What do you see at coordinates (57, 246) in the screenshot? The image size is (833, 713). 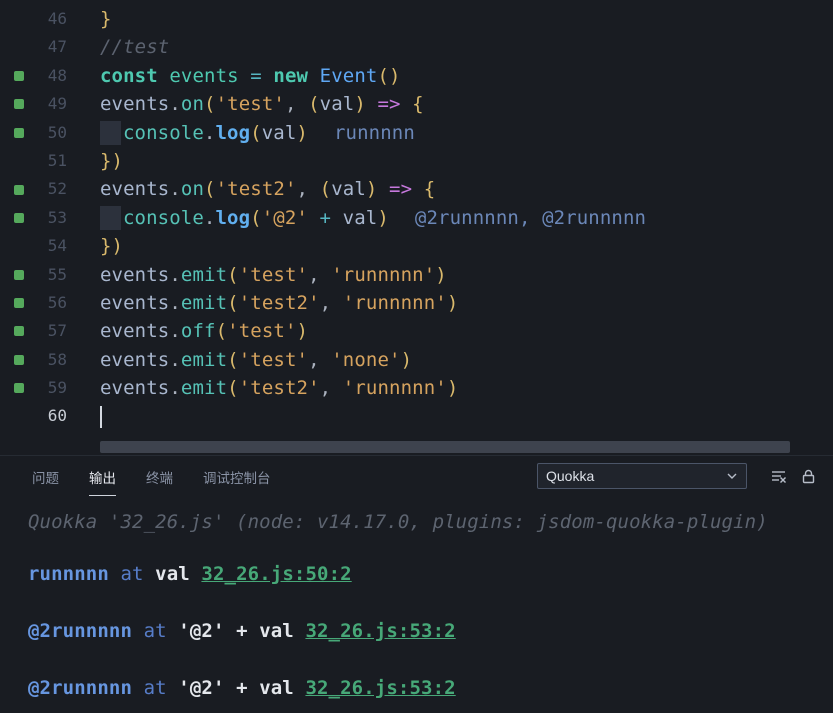 I see `line-number: 54` at bounding box center [57, 246].